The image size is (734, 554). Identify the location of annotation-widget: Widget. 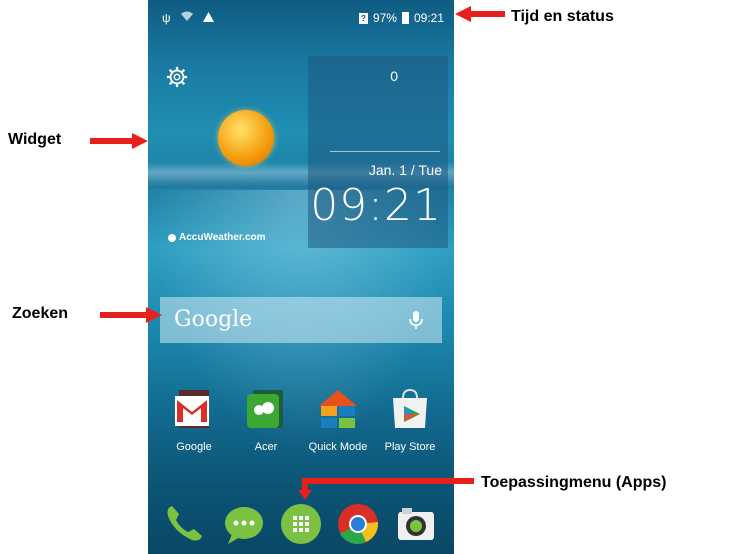
(35, 139).